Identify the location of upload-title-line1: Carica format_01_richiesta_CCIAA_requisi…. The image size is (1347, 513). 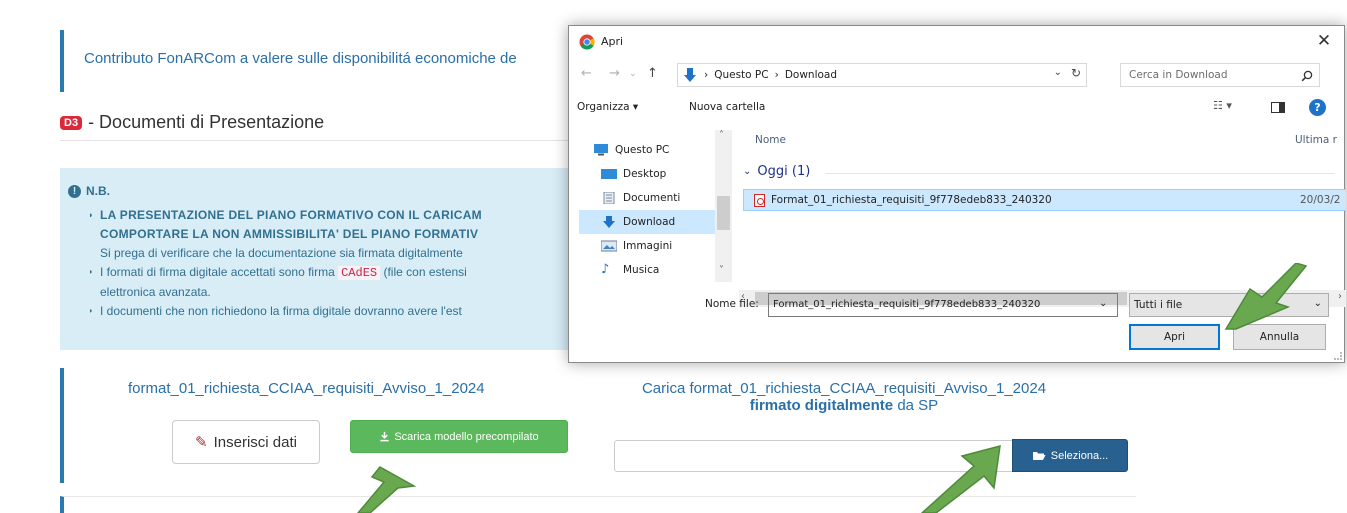
(844, 388).